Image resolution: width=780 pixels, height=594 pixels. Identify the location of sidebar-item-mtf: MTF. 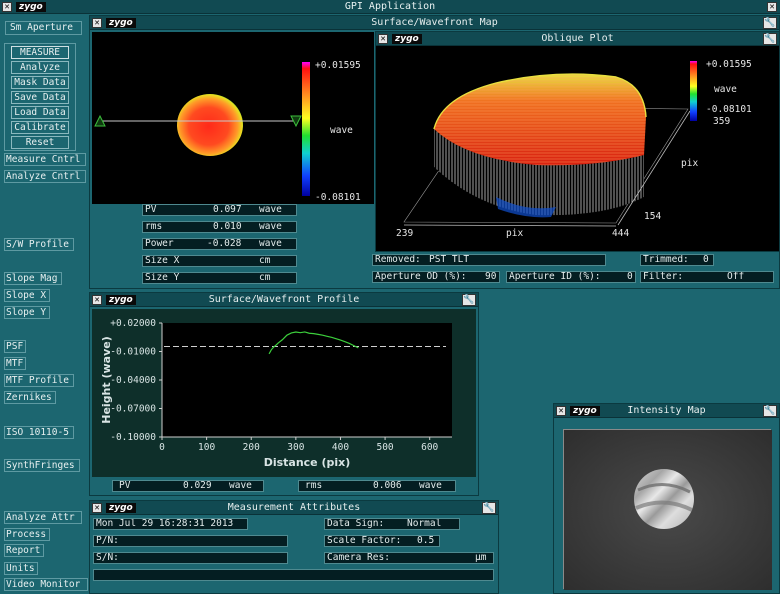
(15, 363).